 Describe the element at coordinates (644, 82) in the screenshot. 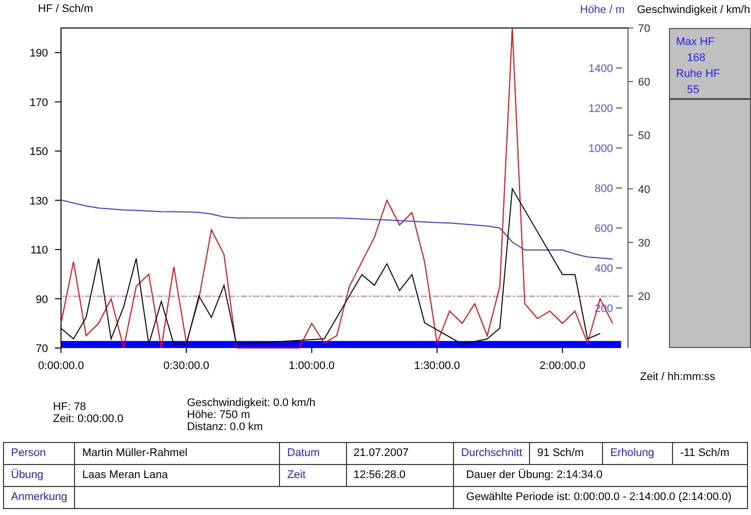

I see `tick-label: 60` at that location.